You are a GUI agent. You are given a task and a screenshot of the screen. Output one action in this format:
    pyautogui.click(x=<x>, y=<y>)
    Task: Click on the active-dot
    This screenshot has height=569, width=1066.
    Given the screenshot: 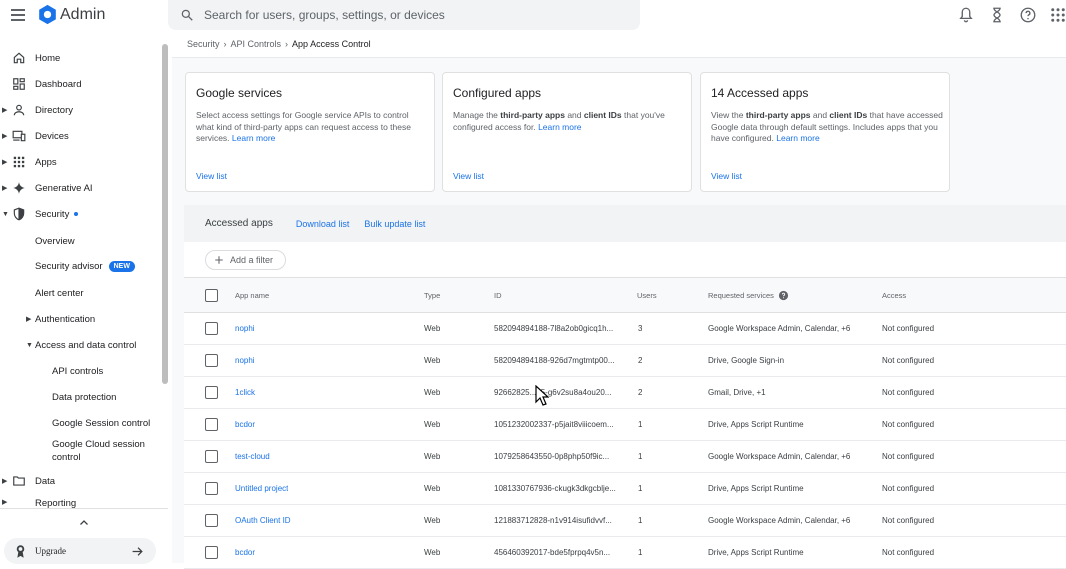 What is the action you would take?
    pyautogui.click(x=76, y=213)
    